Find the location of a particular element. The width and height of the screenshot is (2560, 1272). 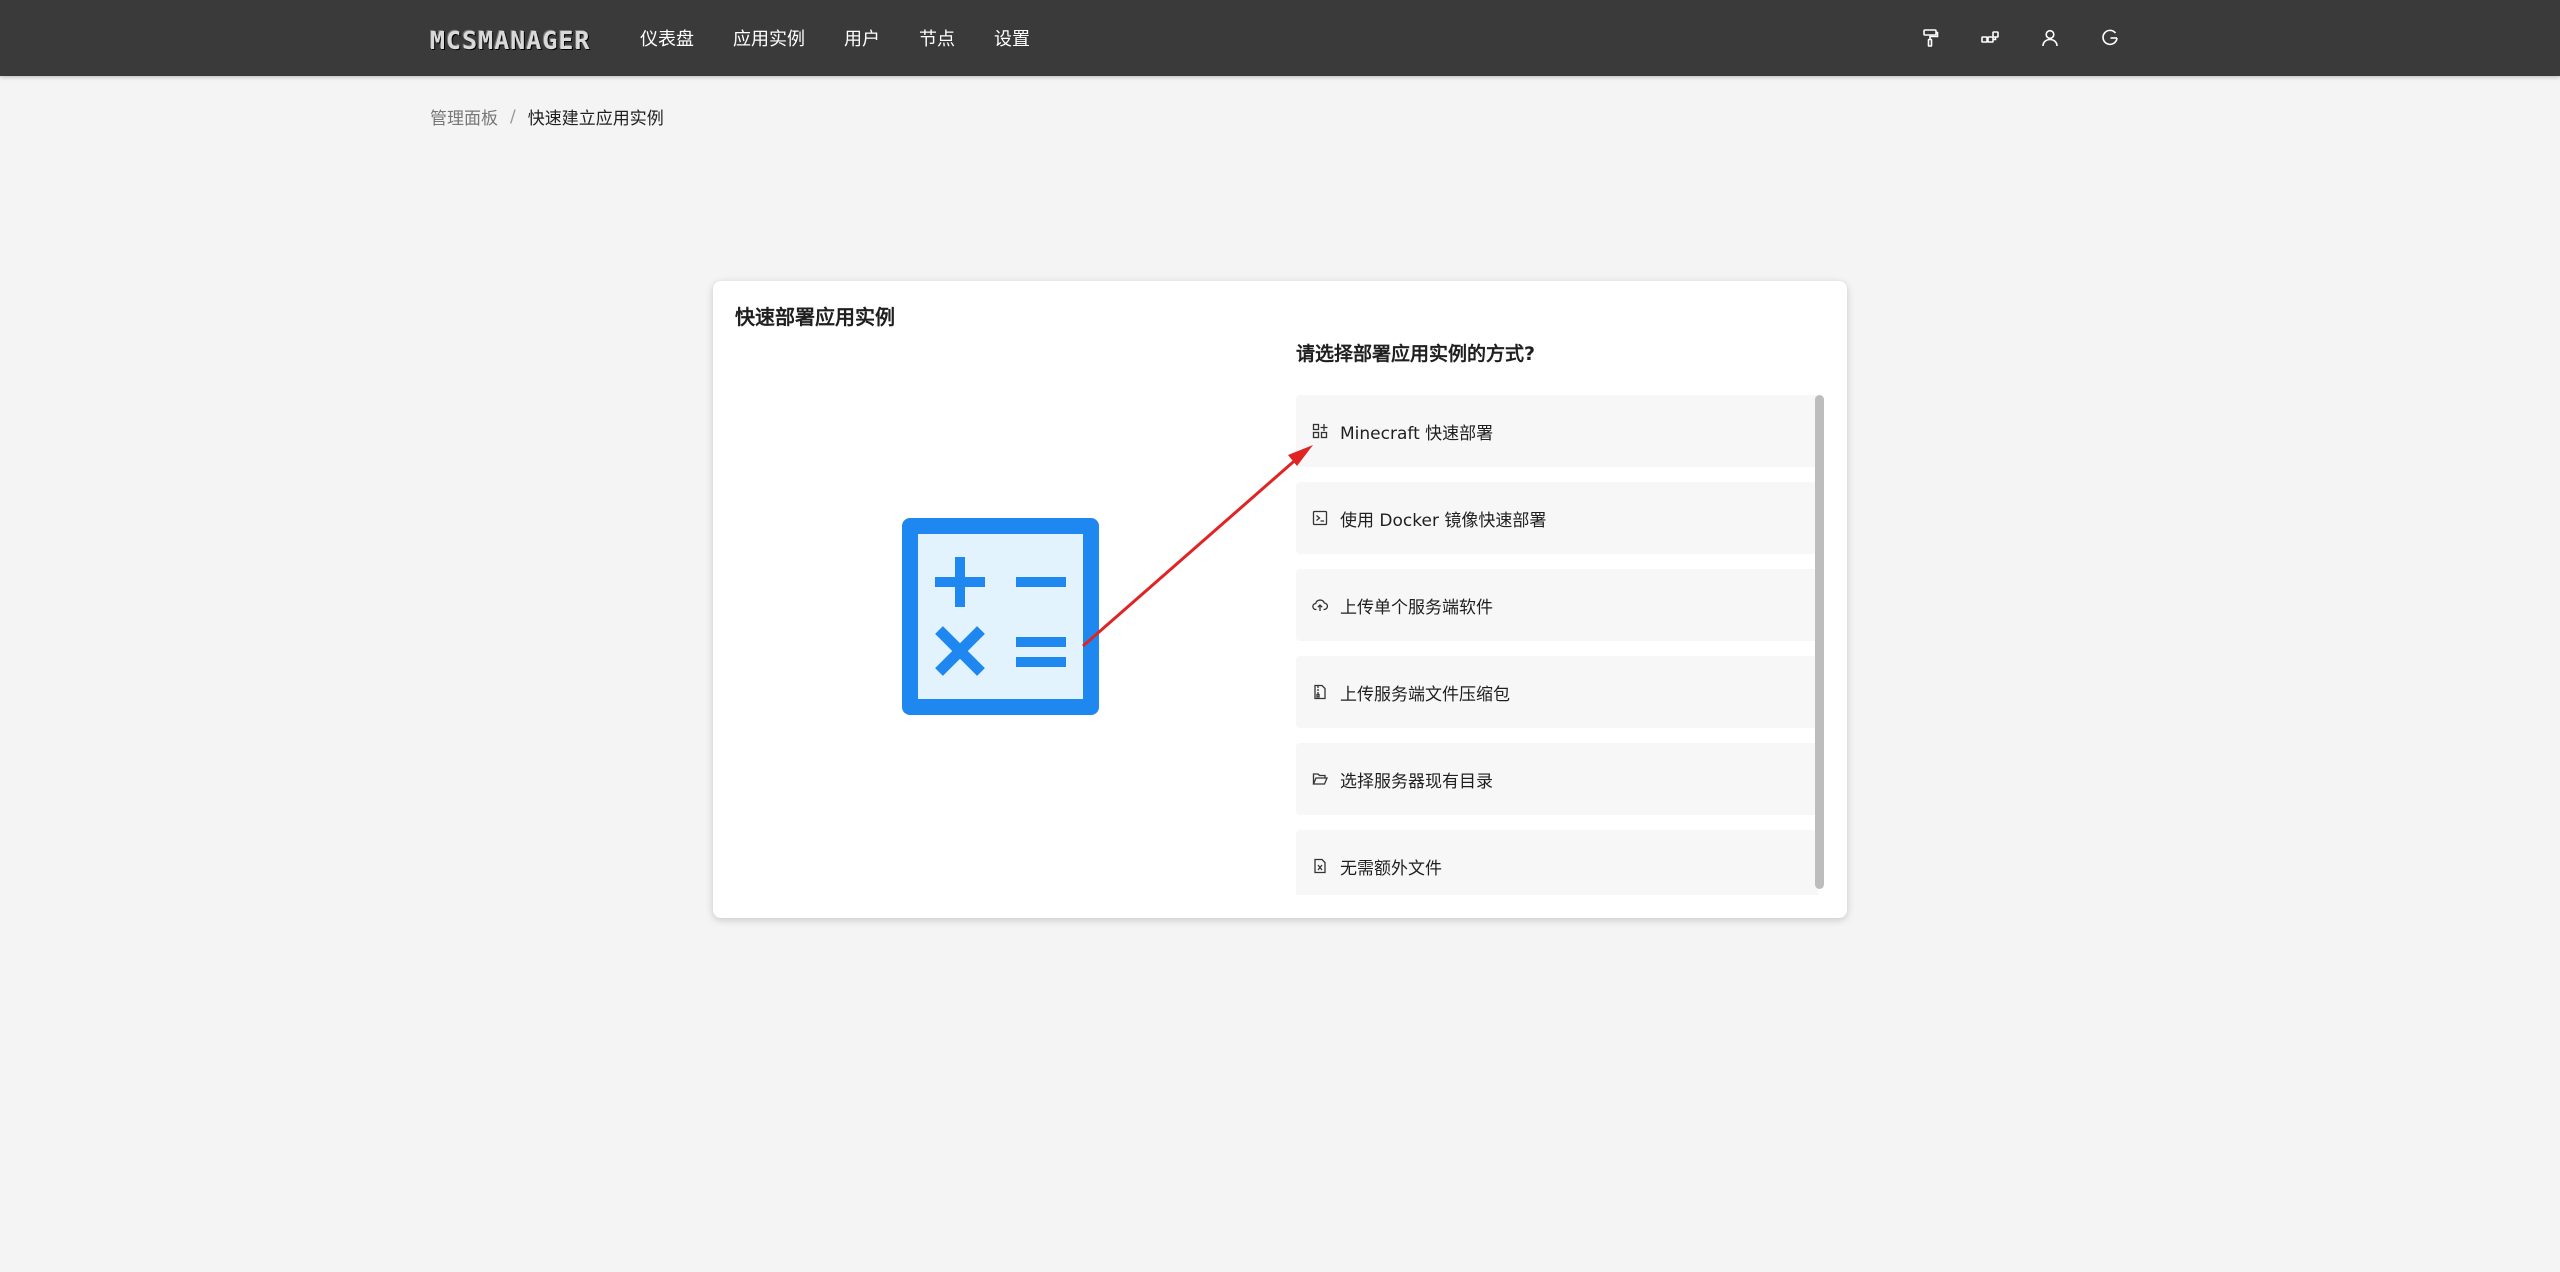

option-no-extra-files: 无需额外文件 is located at coordinates (1557, 862).